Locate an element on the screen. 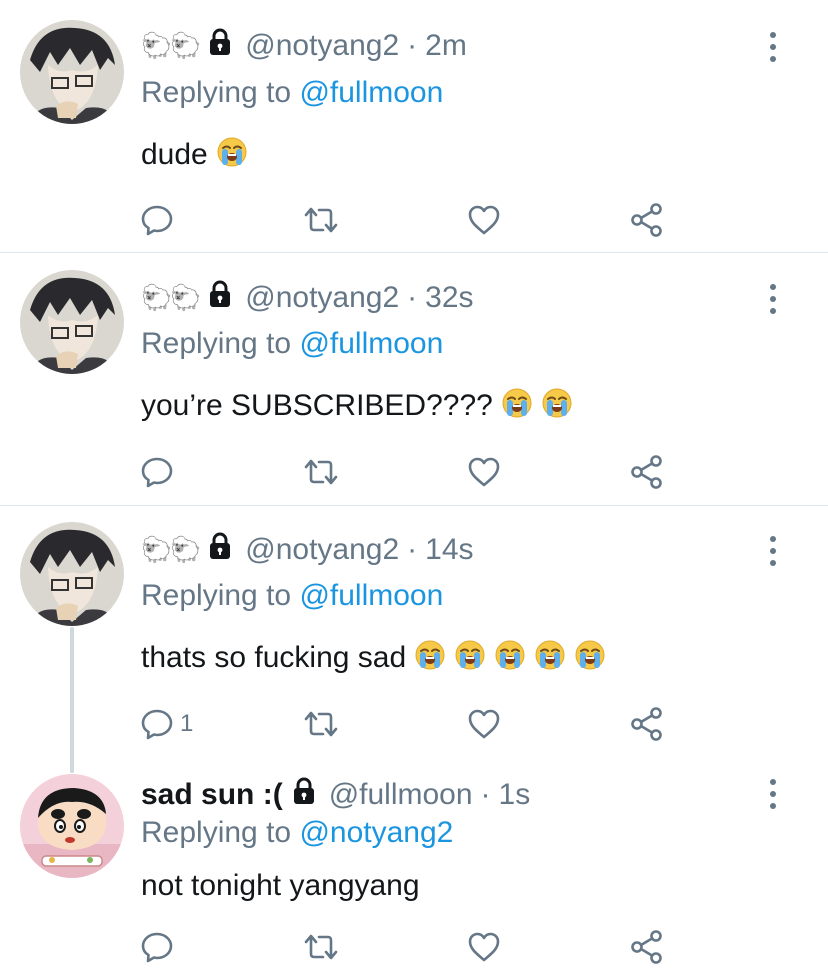 Image resolution: width=828 pixels, height=977 pixels. tweet-header: 🐑🐑 @notyang2 · 32s is located at coordinates (307, 298).